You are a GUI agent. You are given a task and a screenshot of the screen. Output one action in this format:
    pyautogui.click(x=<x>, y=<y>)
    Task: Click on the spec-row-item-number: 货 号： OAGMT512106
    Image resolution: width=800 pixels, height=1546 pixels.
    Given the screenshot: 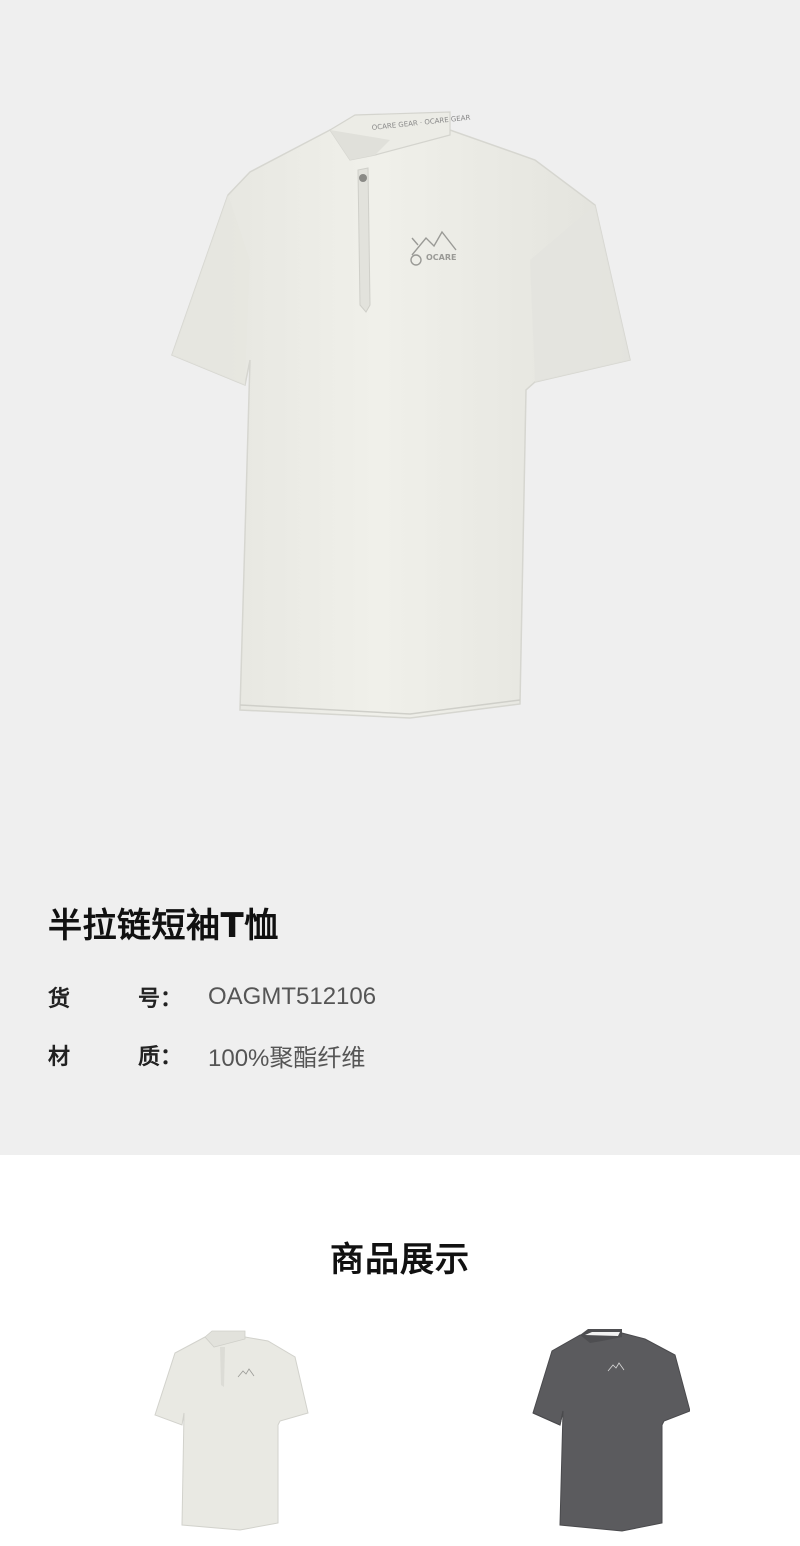 What is the action you would take?
    pyautogui.click(x=212, y=997)
    